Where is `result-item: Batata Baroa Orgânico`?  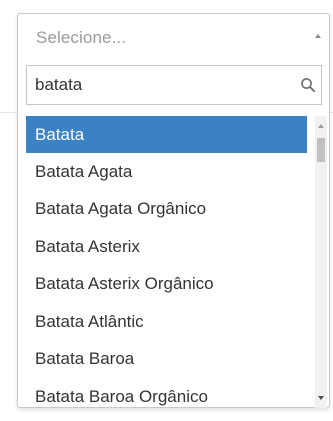 result-item: Batata Baroa Orgânico is located at coordinates (166, 393).